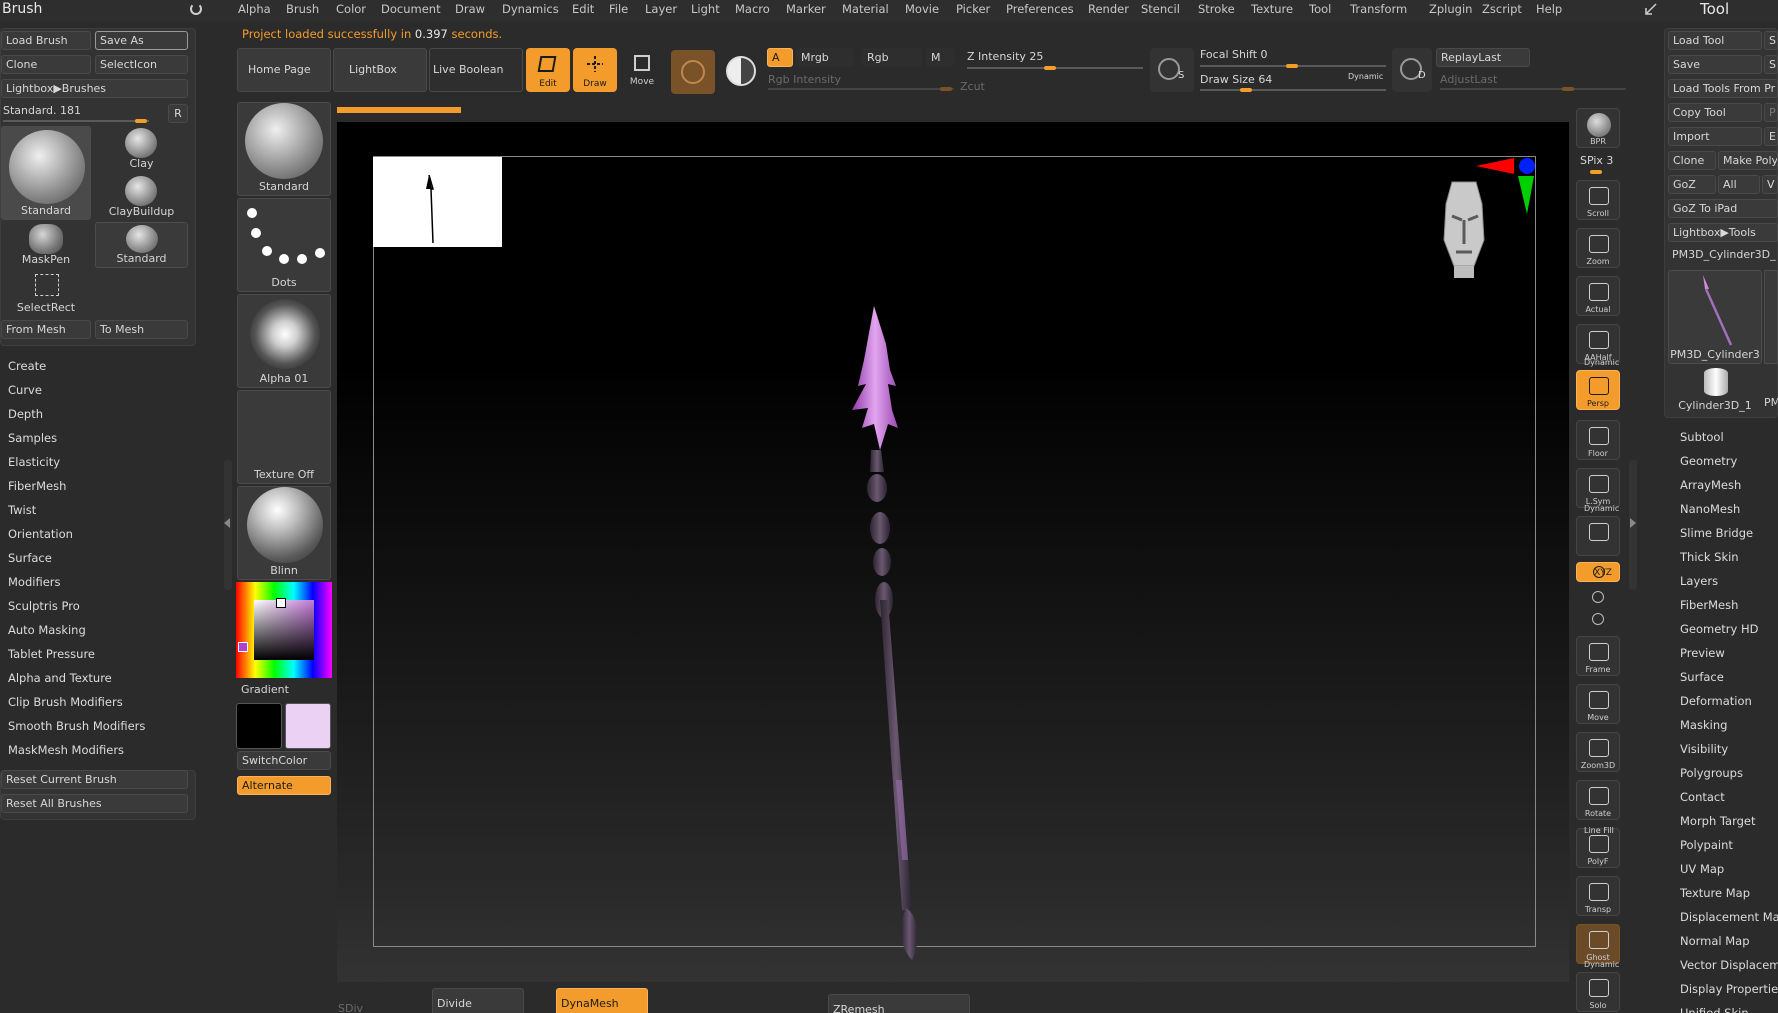 The height and width of the screenshot is (1013, 1778). I want to click on brush-section-maskmesh-modifiers: MaskMesh Modifiers, so click(66, 750).